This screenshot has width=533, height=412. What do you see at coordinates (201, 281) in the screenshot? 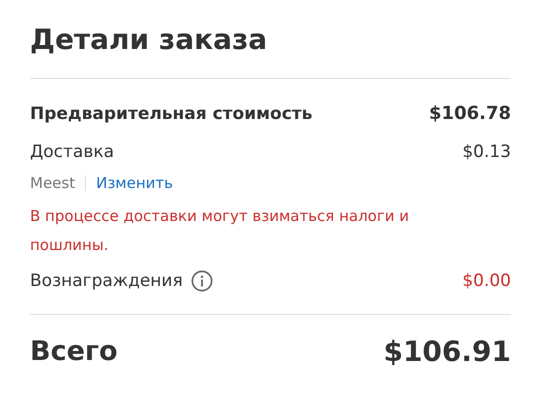
I see `info-icon` at bounding box center [201, 281].